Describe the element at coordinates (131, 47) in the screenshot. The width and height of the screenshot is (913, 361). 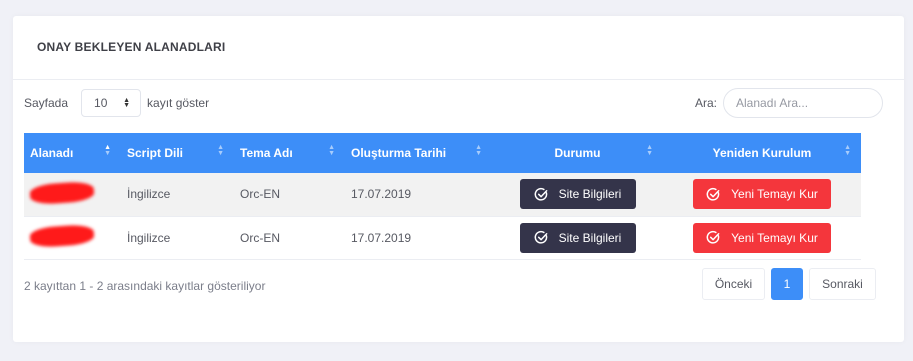
I see `card-title: ONAY BEKLEYEN ALANADLARI` at that location.